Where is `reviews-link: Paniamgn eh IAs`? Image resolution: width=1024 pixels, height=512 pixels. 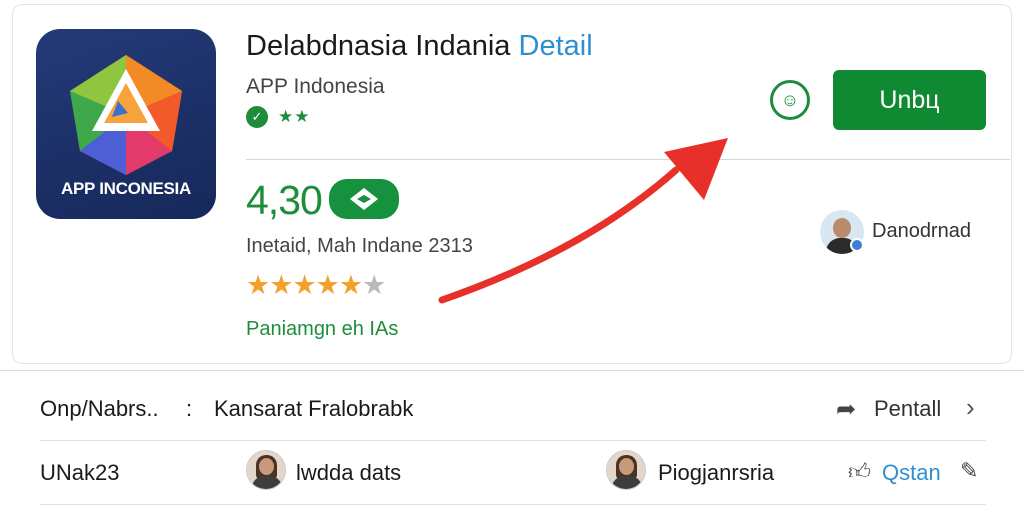 reviews-link: Paniamgn eh IAs is located at coordinates (322, 329).